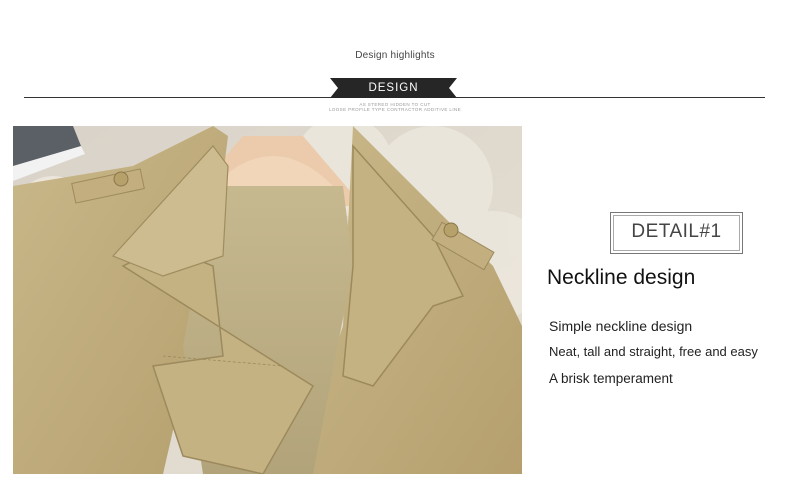 Image resolution: width=790 pixels, height=487 pixels. What do you see at coordinates (611, 378) in the screenshot?
I see `detail-line-3: A brisk temperament` at bounding box center [611, 378].